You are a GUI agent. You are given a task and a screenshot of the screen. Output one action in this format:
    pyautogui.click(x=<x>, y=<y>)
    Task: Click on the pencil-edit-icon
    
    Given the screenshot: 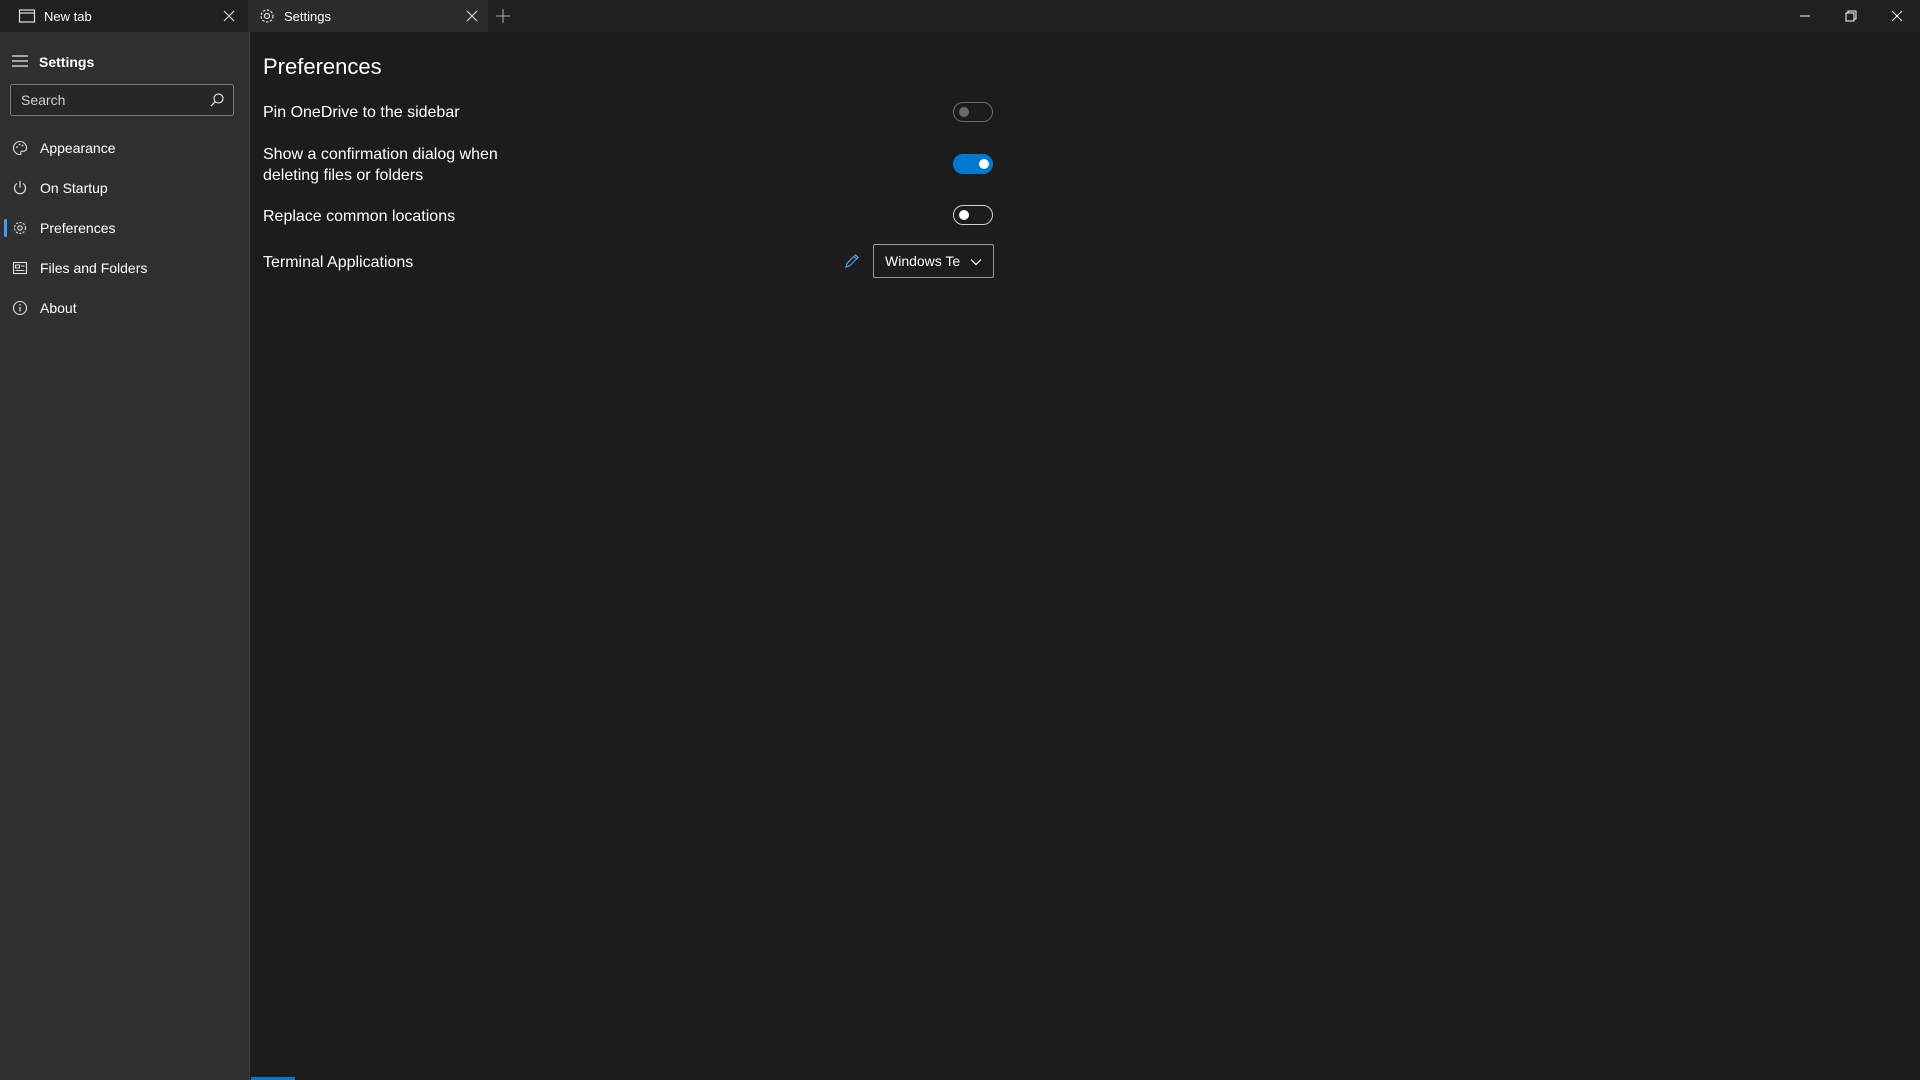 What is the action you would take?
    pyautogui.click(x=852, y=261)
    